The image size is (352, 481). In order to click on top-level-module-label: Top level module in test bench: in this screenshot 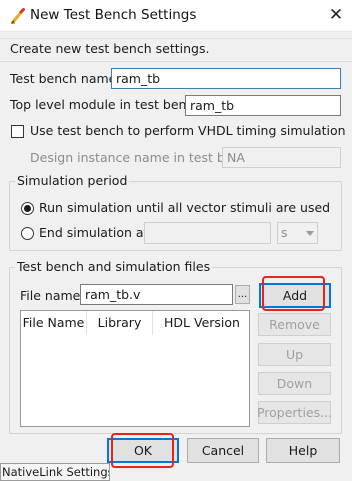, I will do `click(108, 104)`.